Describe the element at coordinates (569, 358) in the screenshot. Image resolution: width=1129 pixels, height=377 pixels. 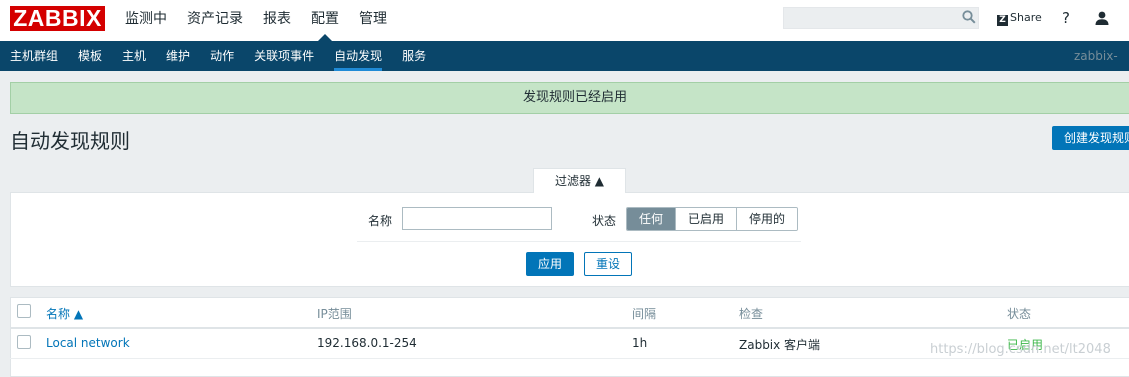
I see `table-row-divider` at that location.